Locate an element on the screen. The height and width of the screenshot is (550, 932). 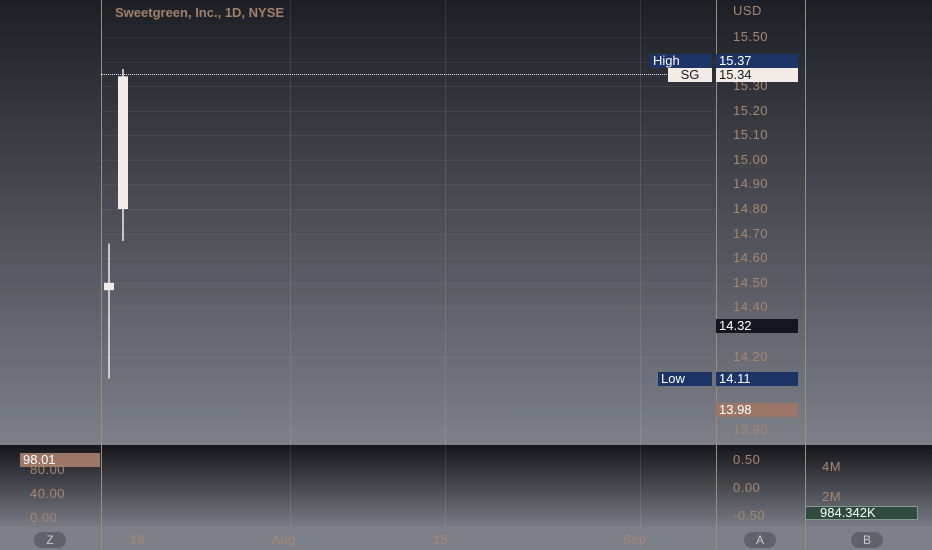
volume-tick: 2M is located at coordinates (832, 496).